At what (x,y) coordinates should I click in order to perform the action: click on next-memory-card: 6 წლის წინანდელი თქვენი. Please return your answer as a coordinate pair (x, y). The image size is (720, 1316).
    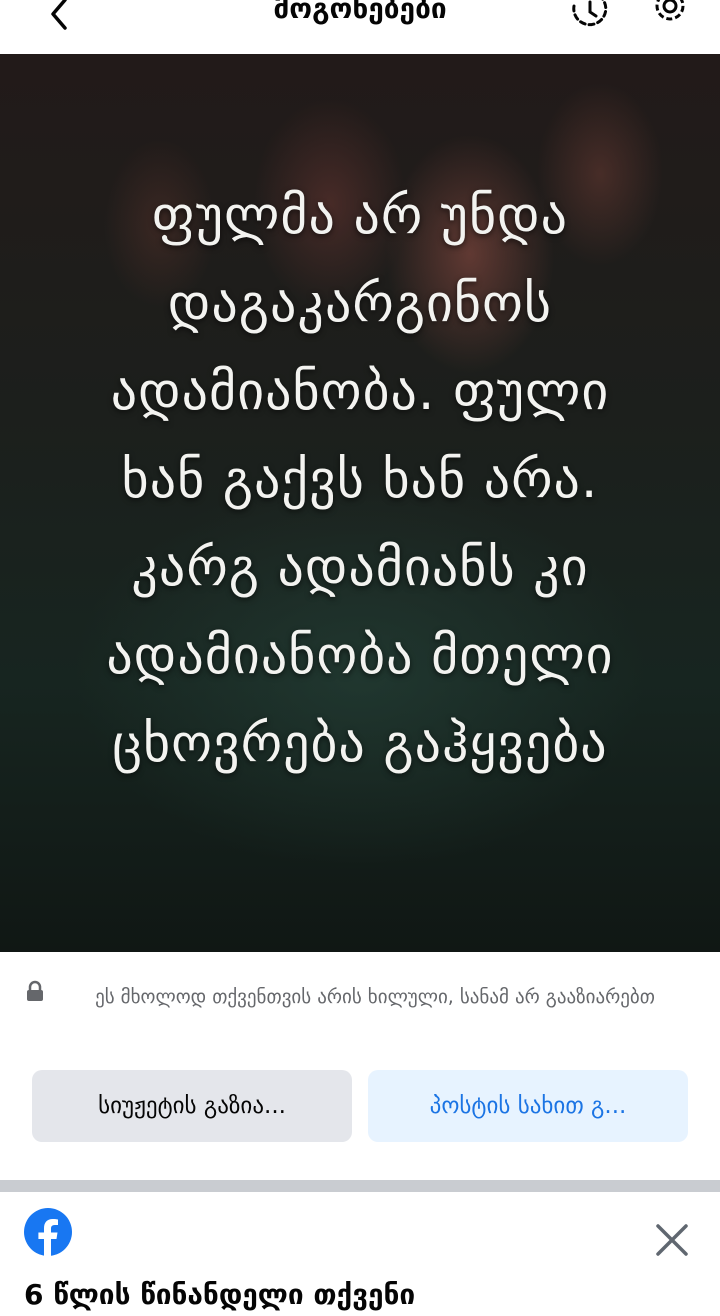
    Looking at the image, I should click on (360, 1254).